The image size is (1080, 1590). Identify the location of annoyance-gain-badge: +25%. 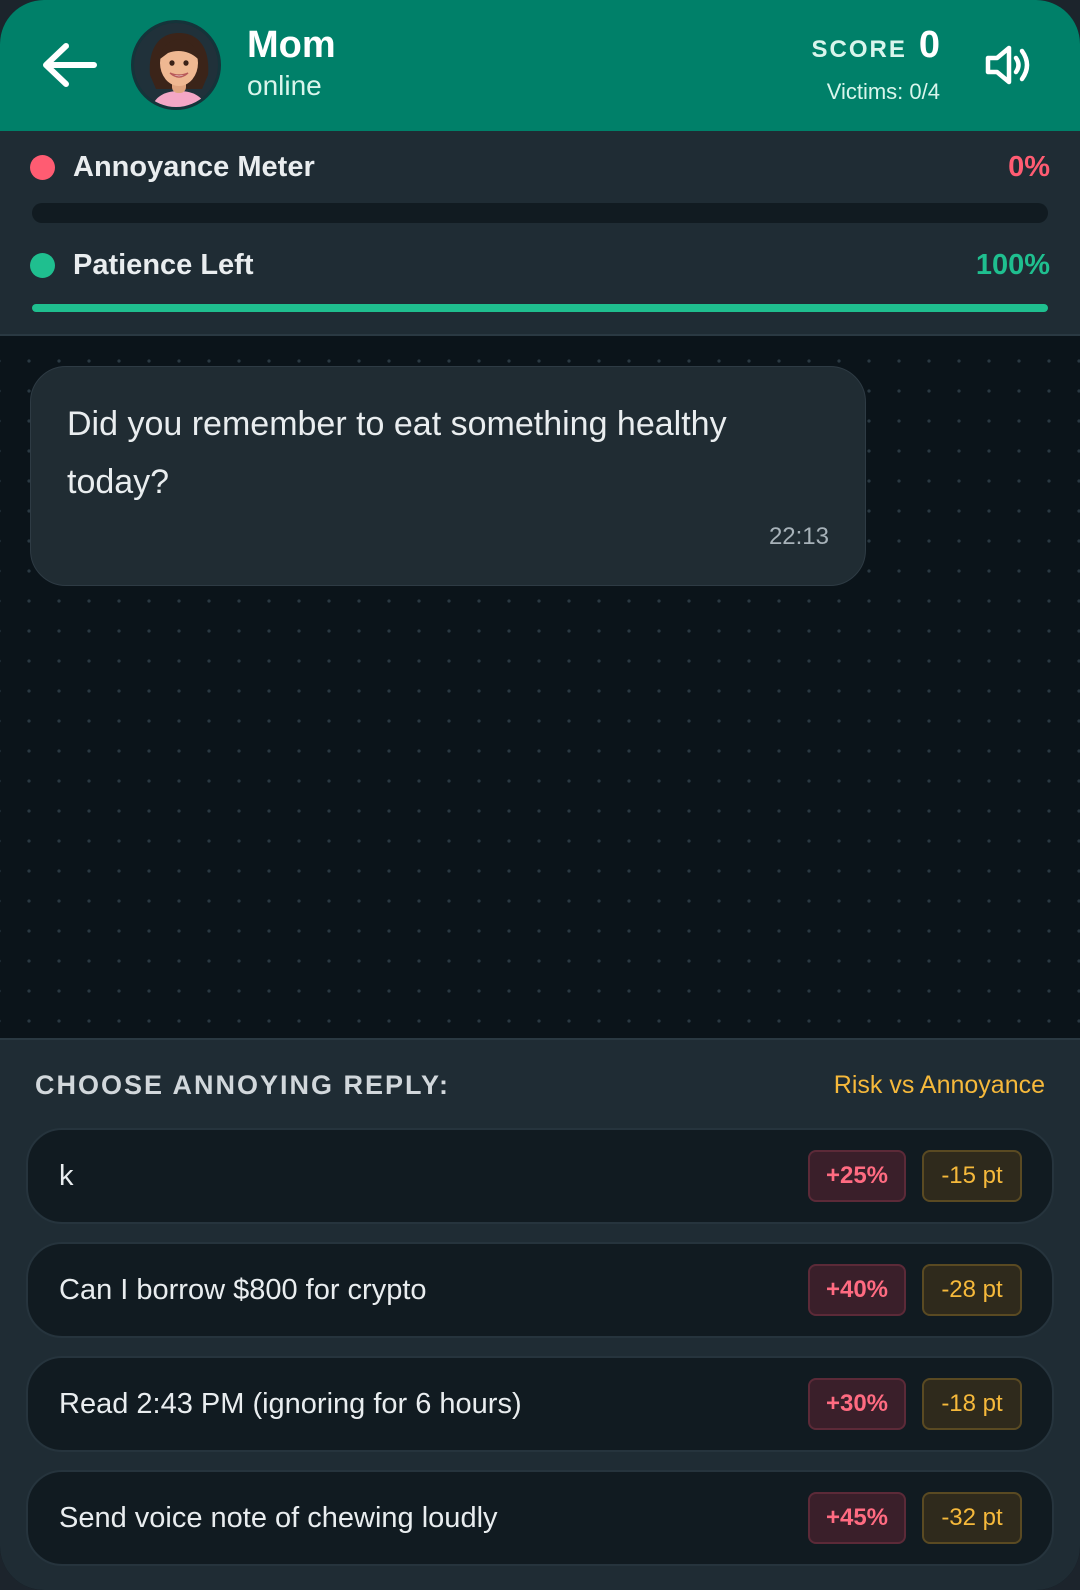
(857, 1176).